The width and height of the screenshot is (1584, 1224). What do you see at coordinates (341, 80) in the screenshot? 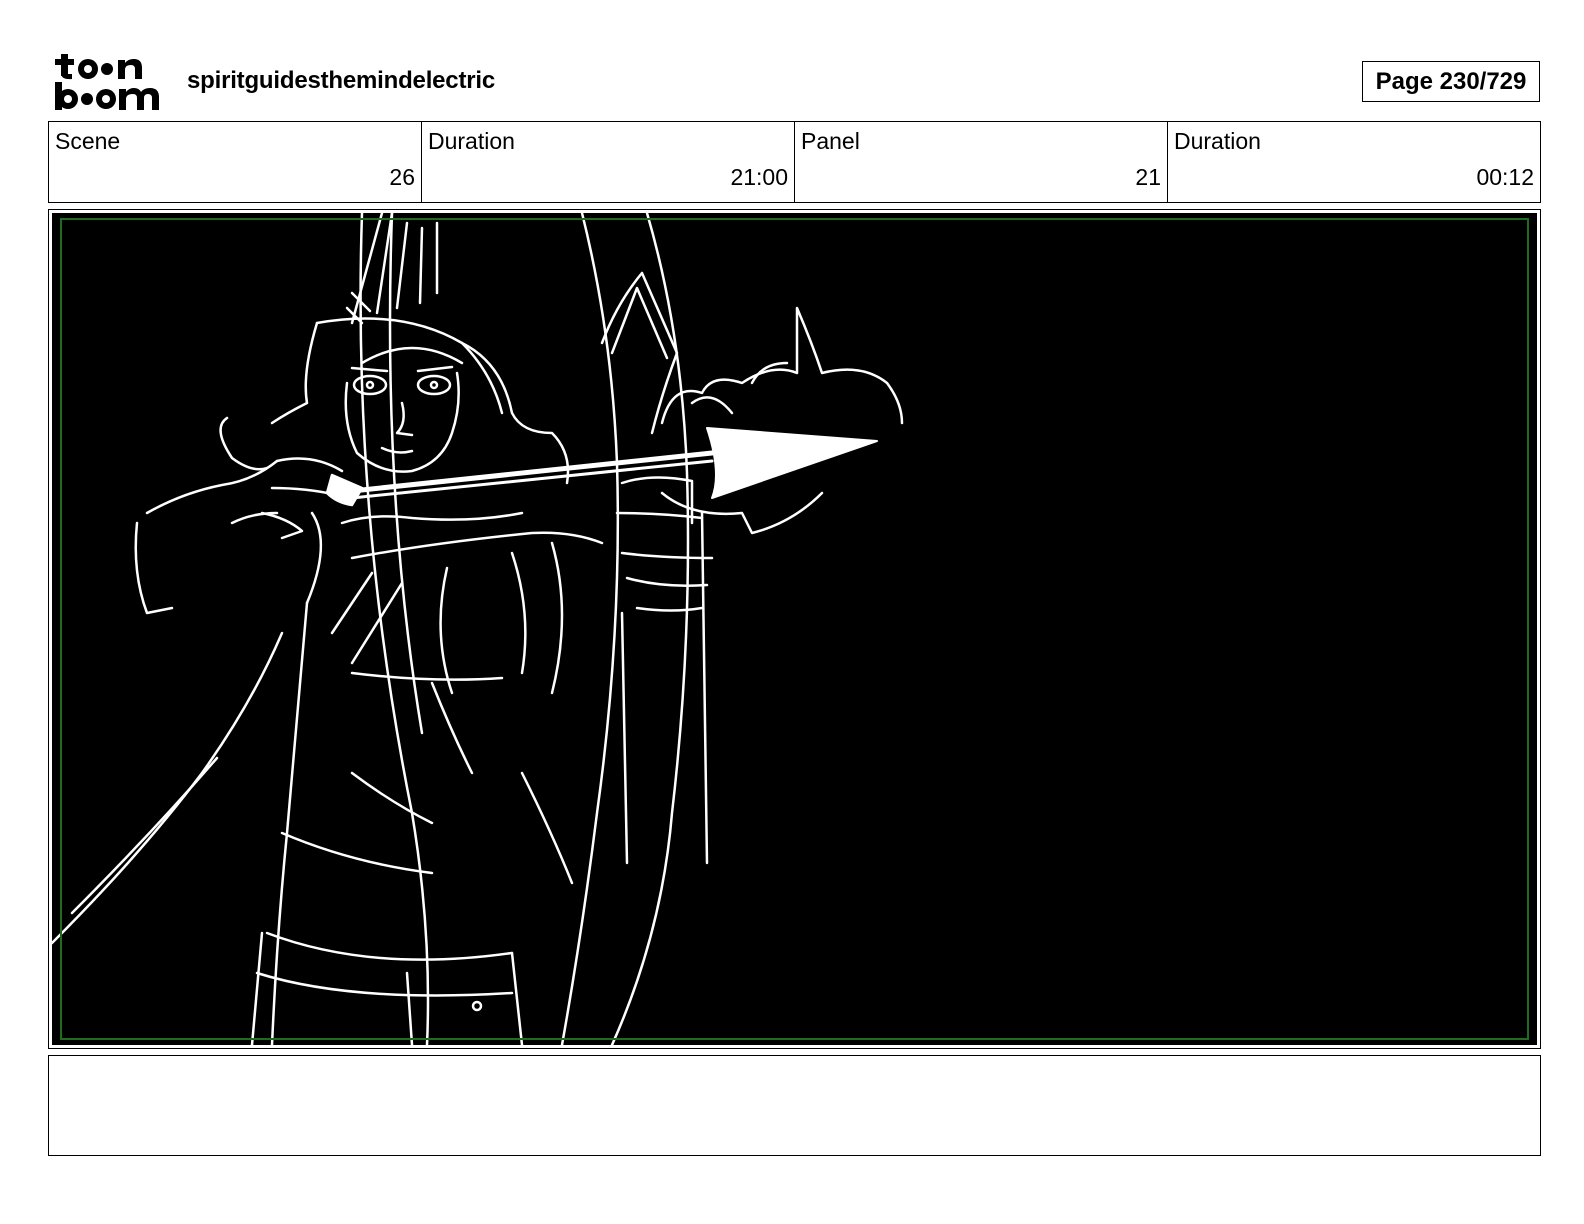
I see `project-title: spiritguidesthemindelectric` at bounding box center [341, 80].